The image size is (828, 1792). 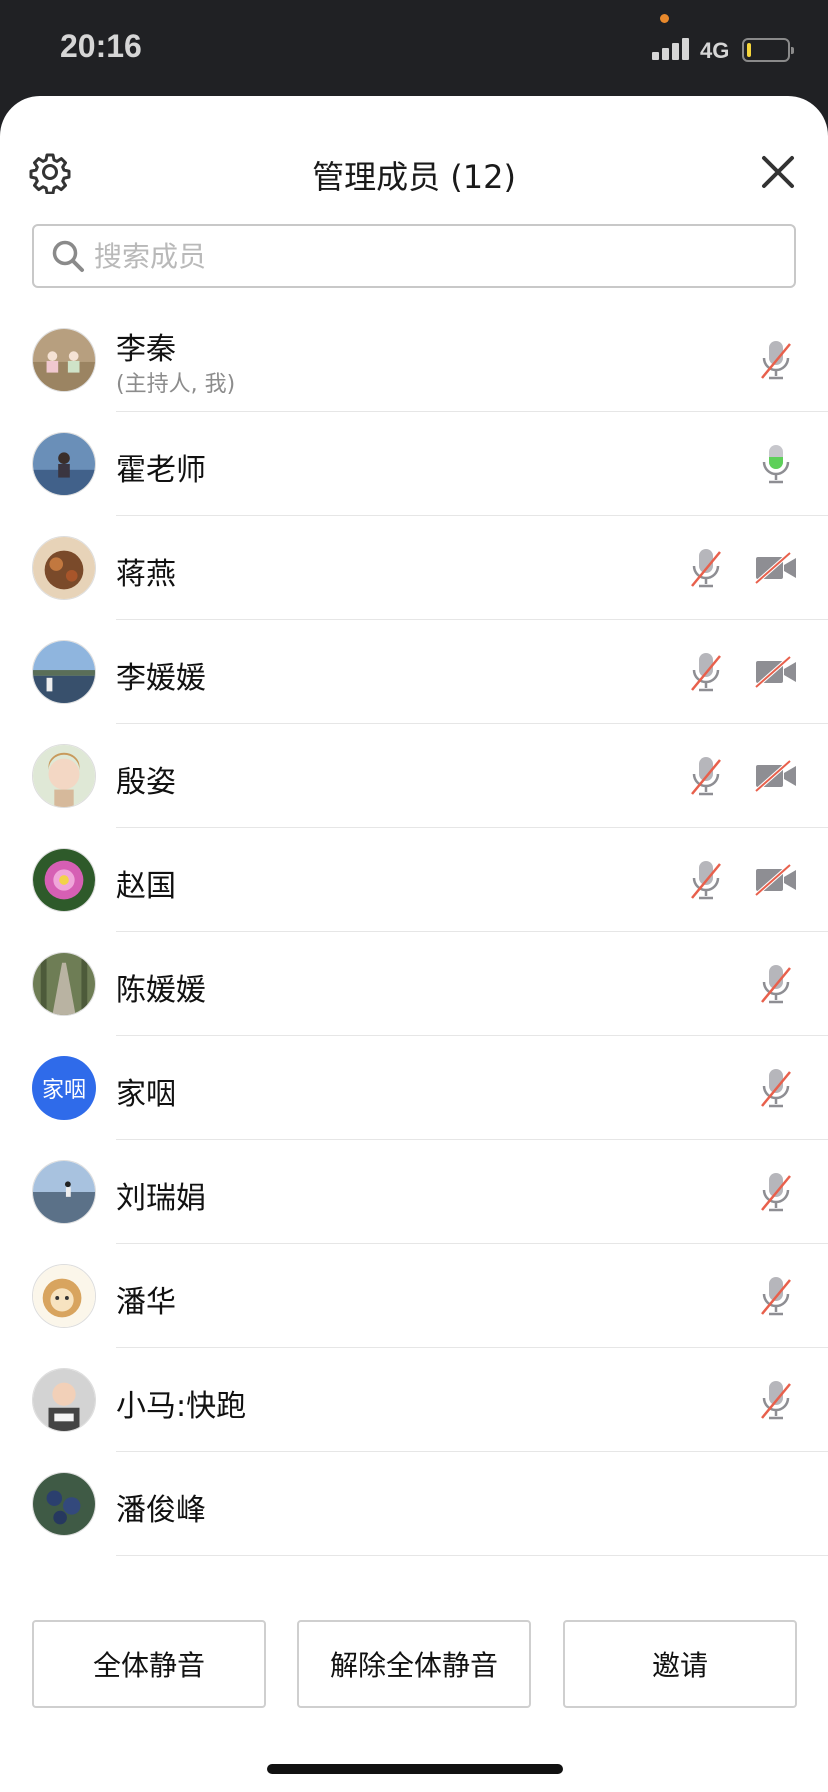 What do you see at coordinates (749, 50) in the screenshot?
I see `battery-level` at bounding box center [749, 50].